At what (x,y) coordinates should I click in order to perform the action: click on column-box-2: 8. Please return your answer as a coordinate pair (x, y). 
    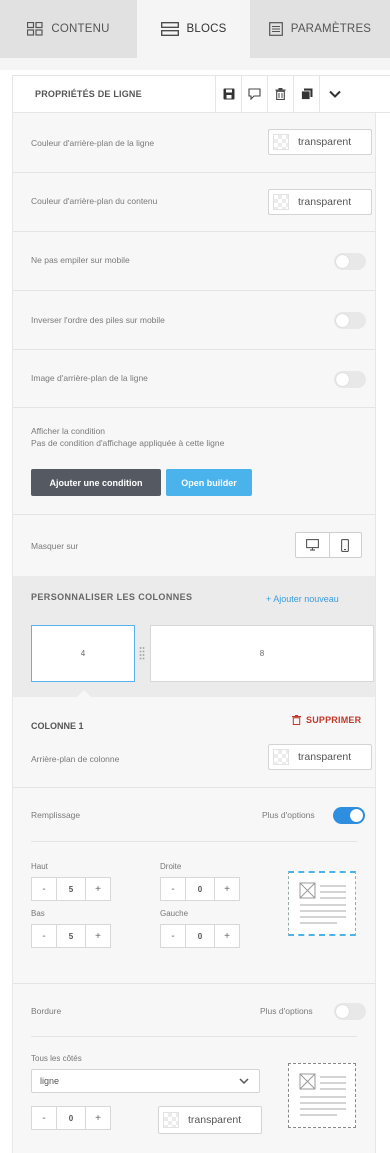
    Looking at the image, I should click on (262, 653).